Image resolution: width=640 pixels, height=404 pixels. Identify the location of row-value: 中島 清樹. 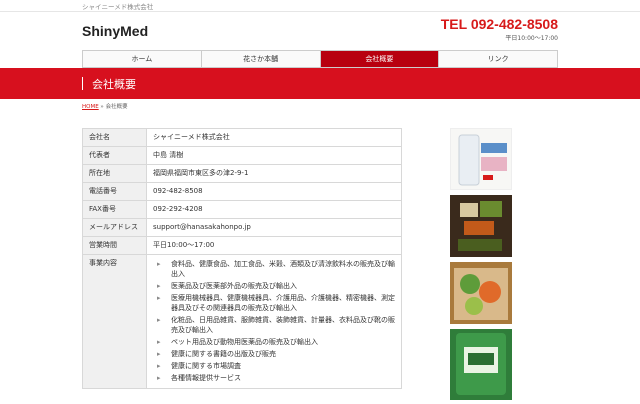
(274, 155).